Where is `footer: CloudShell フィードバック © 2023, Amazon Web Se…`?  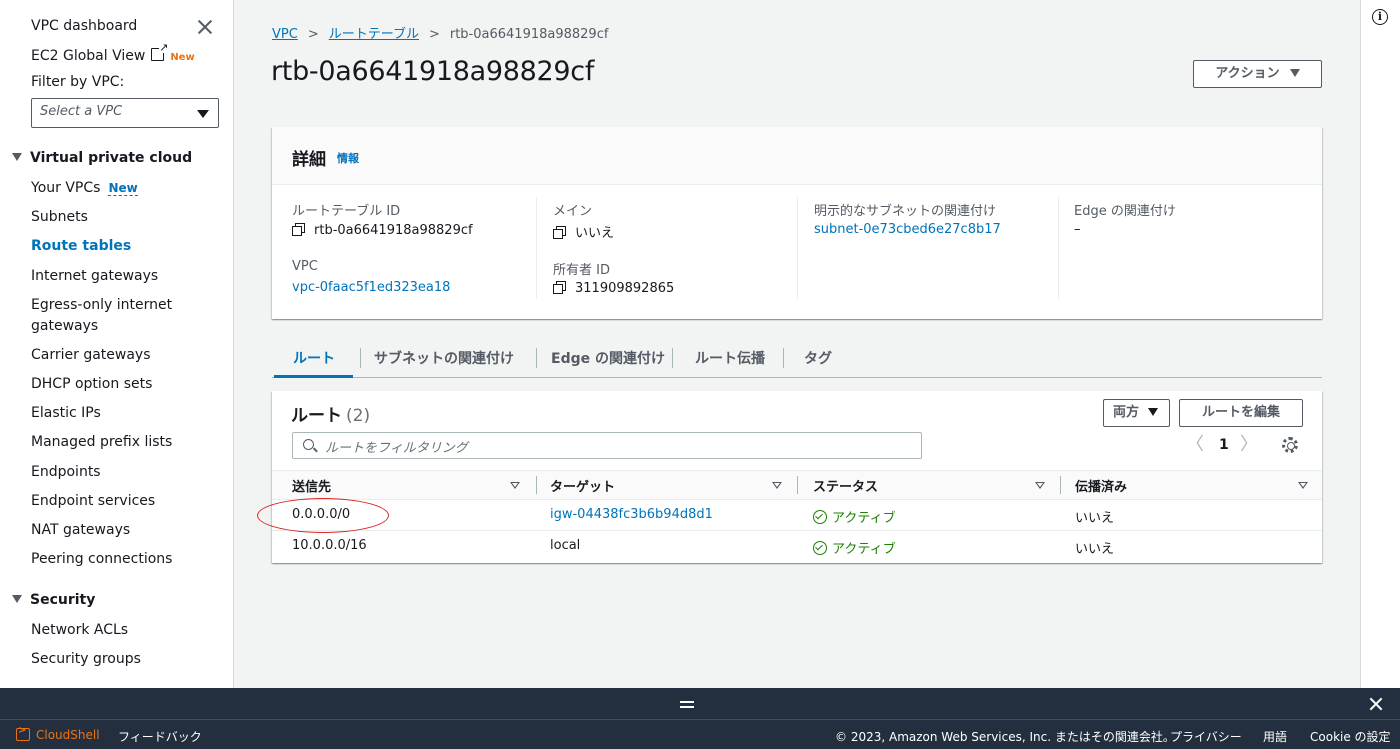
footer: CloudShell フィードバック © 2023, Amazon Web Se… is located at coordinates (700, 734).